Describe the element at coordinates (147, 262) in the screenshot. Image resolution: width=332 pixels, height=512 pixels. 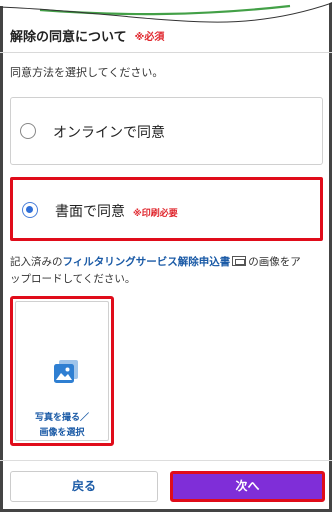
I see `application-form-link: フィルタリングサービス解除申込書` at that location.